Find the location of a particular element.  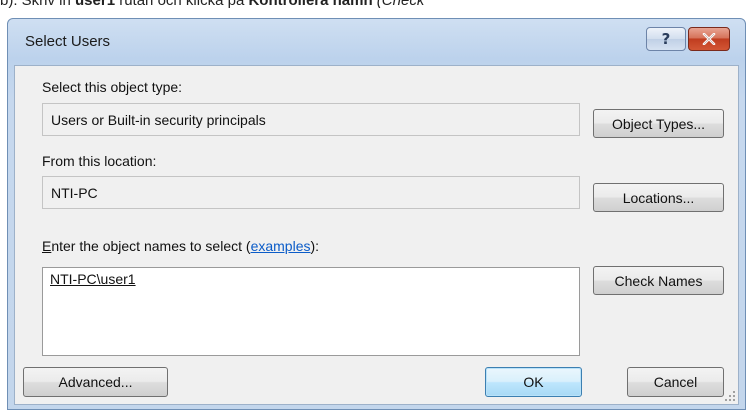

dialog-title: Select Users is located at coordinates (68, 41).